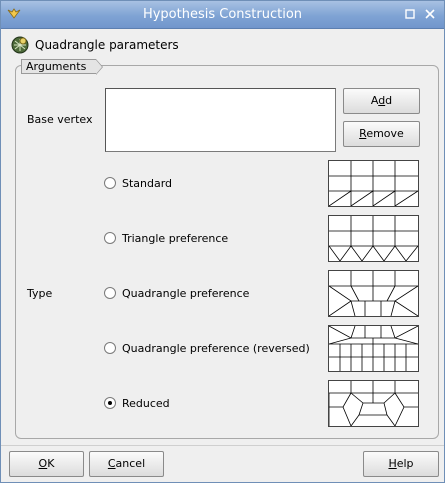  What do you see at coordinates (56, 66) in the screenshot?
I see `arguments-tab-label: Arguments` at bounding box center [56, 66].